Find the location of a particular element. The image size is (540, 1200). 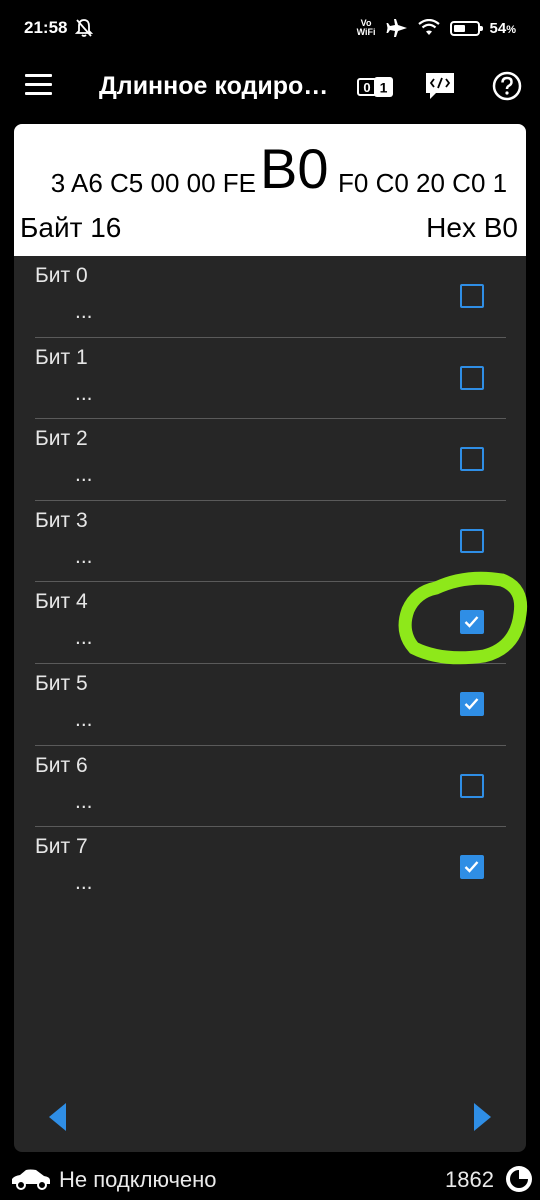

airplane-icon is located at coordinates (396, 28).